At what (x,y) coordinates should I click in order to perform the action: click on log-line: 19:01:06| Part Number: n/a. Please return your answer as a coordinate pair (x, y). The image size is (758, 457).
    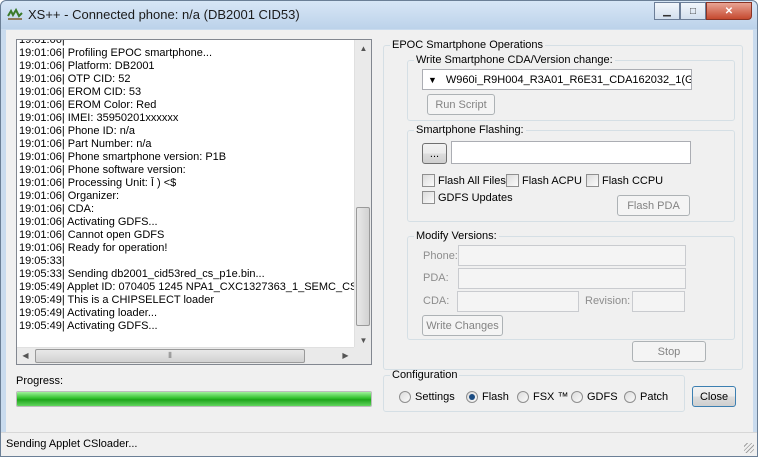
    Looking at the image, I should click on (85, 144).